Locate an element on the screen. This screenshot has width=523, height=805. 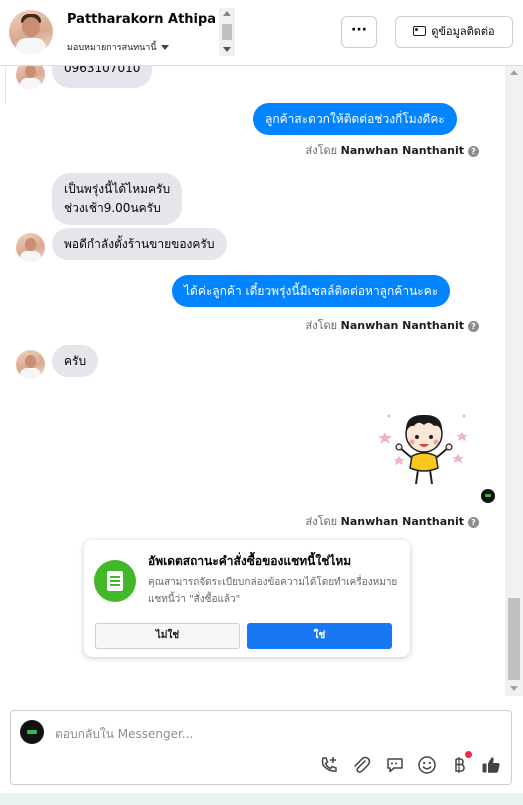
header-scrollbar is located at coordinates (227, 32).